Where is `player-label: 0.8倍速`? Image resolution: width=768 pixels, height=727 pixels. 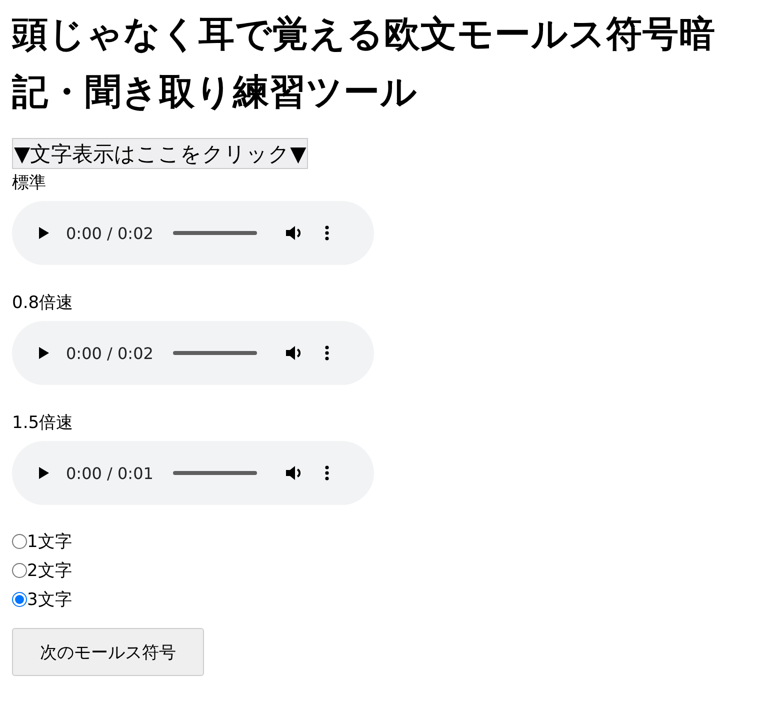
player-label: 0.8倍速 is located at coordinates (43, 303).